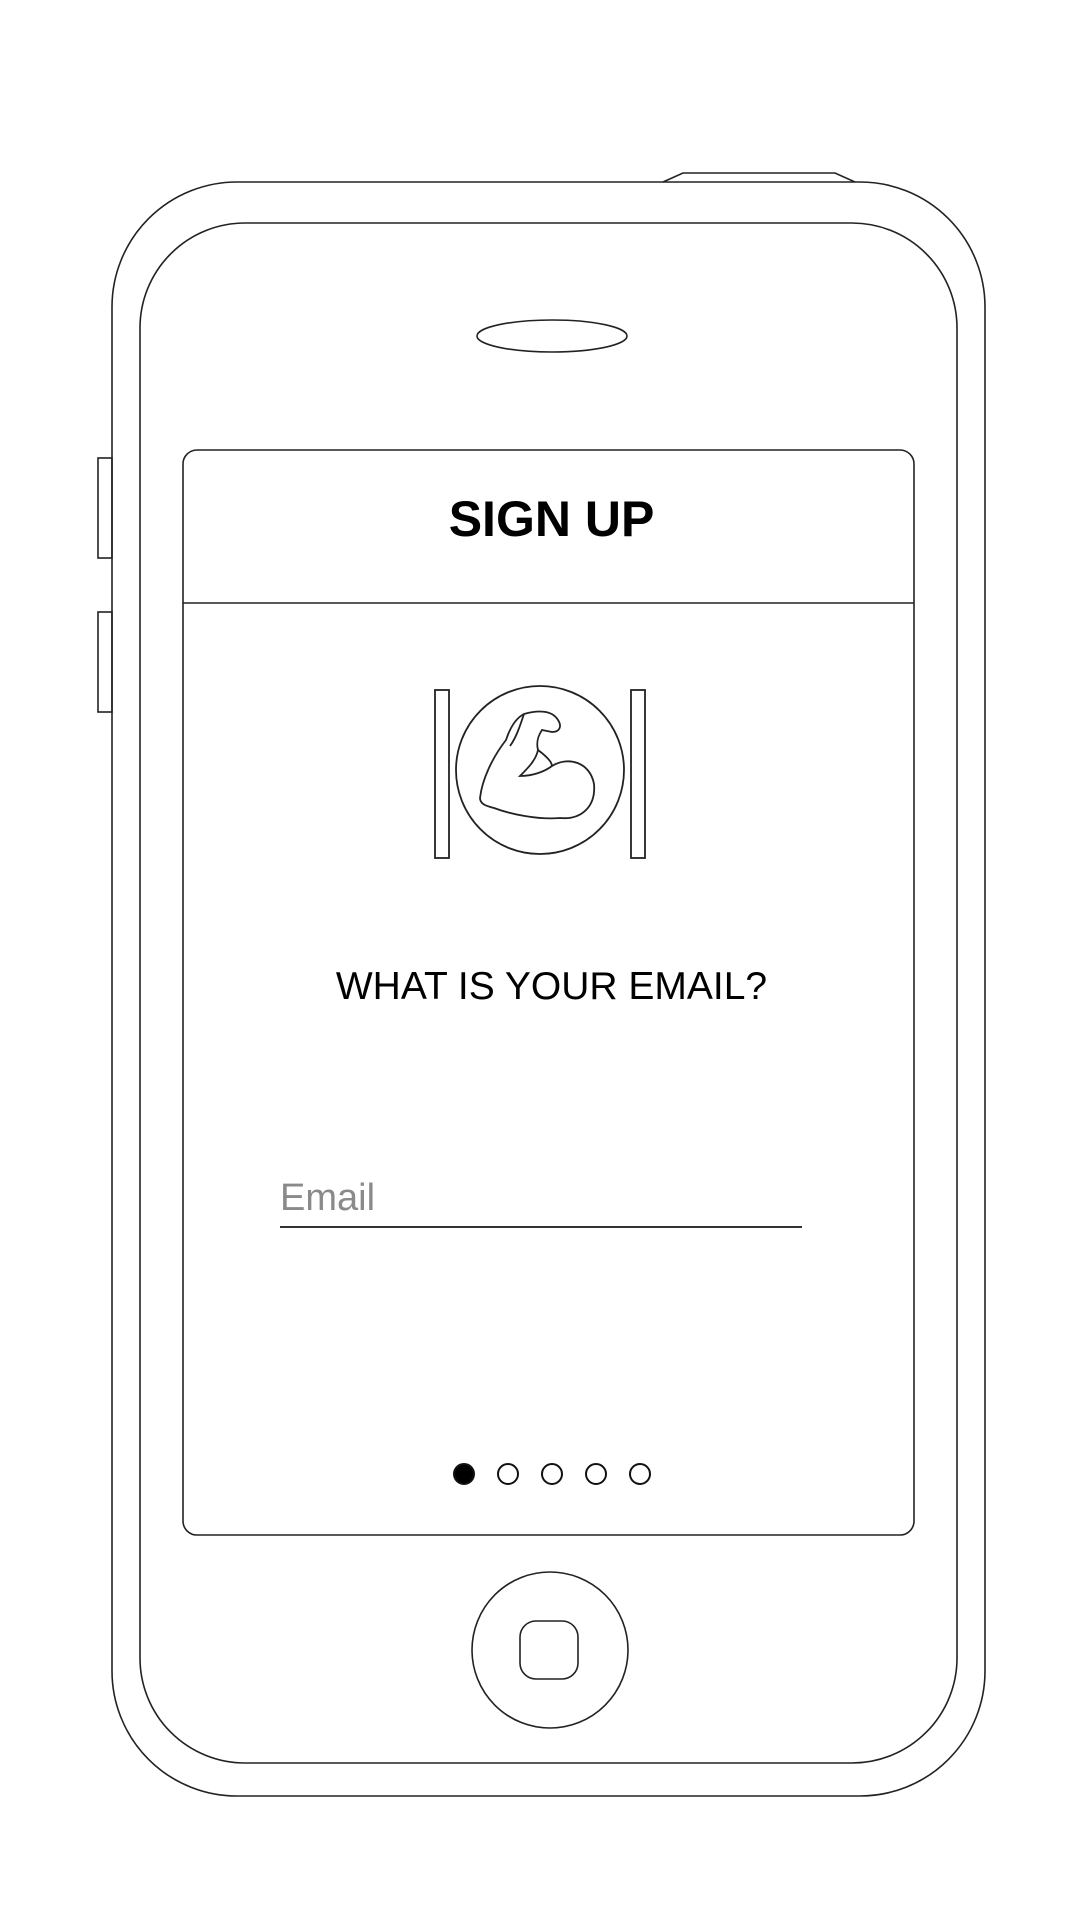 The image size is (1081, 1920). What do you see at coordinates (541, 1199) in the screenshot?
I see `email-field` at bounding box center [541, 1199].